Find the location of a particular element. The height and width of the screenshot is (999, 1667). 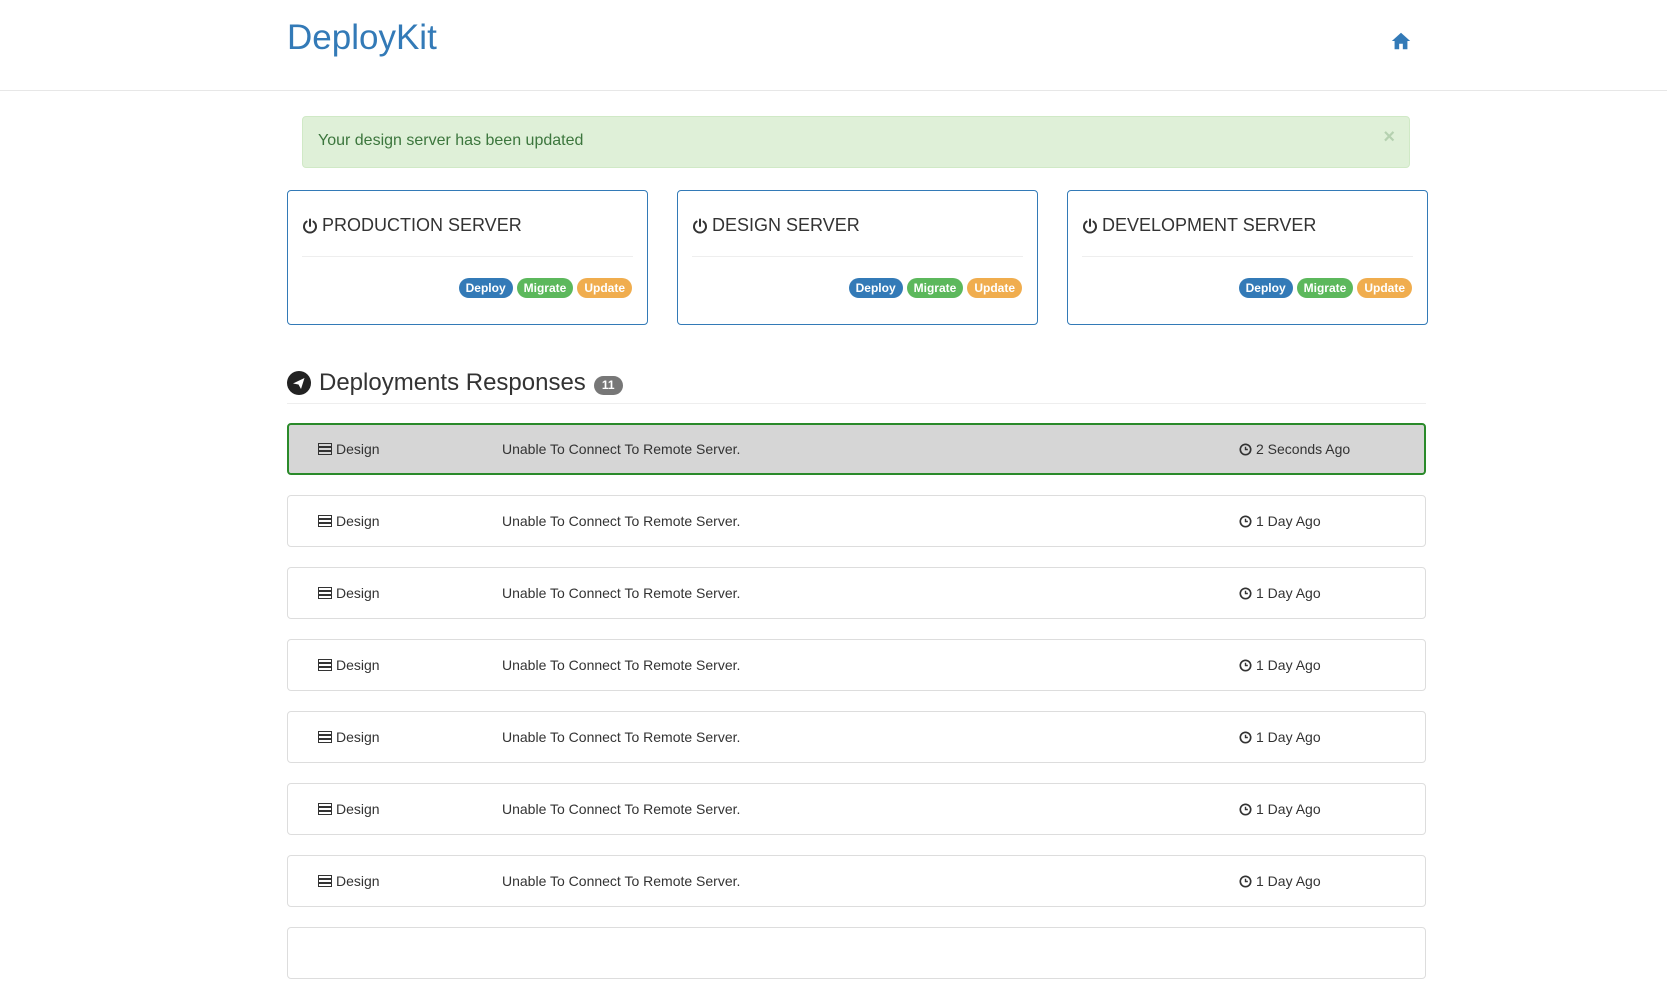

success-alert: Your design server has been updated × is located at coordinates (856, 142).